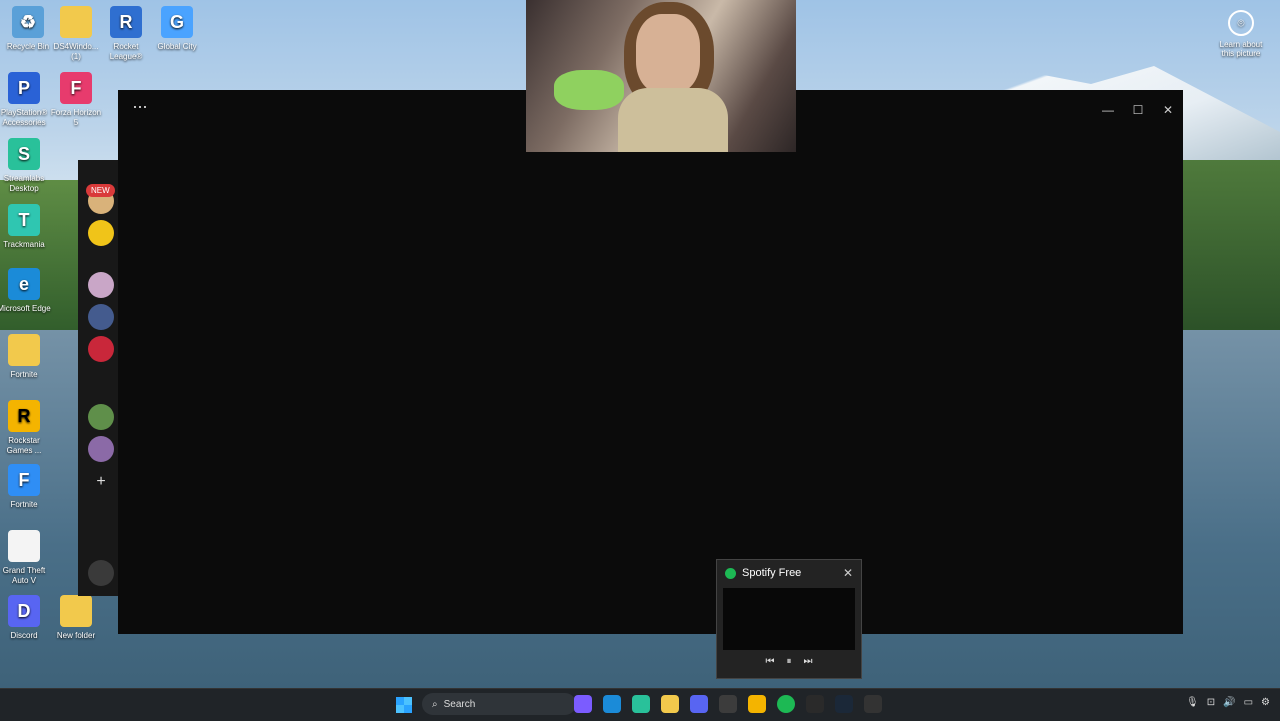 The image size is (1280, 721). What do you see at coordinates (699, 704) in the screenshot?
I see `discord-icon` at bounding box center [699, 704].